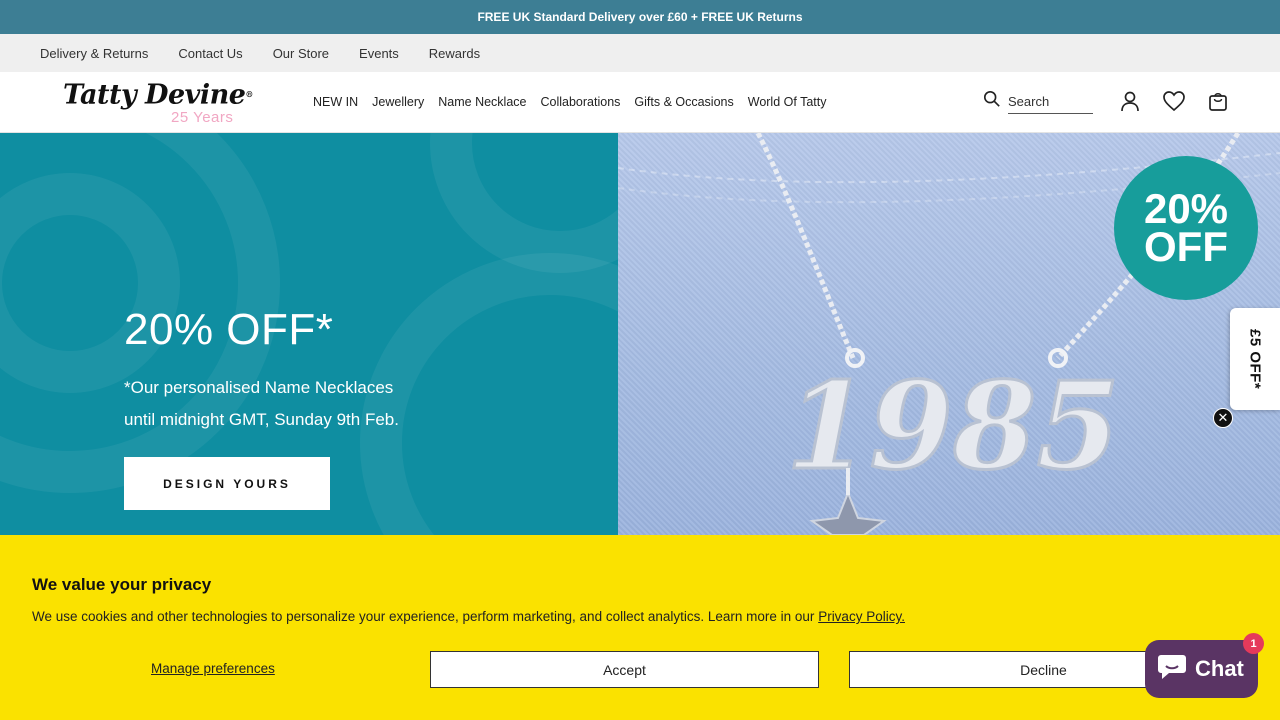 The width and height of the screenshot is (1280, 720). What do you see at coordinates (398, 102) in the screenshot?
I see `nav-jewellery: Jewellery` at bounding box center [398, 102].